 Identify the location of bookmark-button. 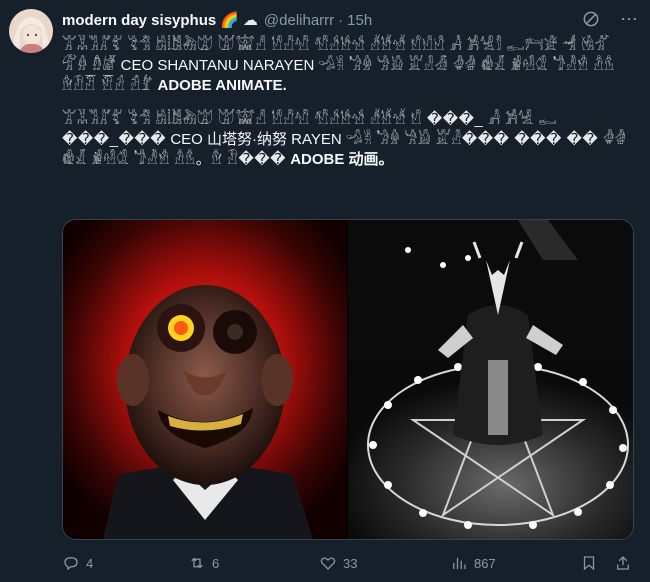
(589, 563).